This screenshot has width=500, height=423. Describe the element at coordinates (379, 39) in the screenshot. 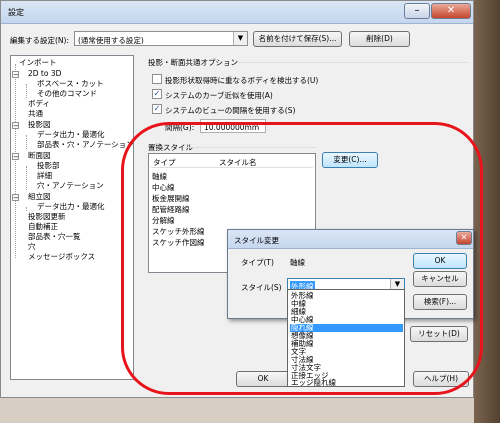

I see `delete-button: 削除(D)` at that location.